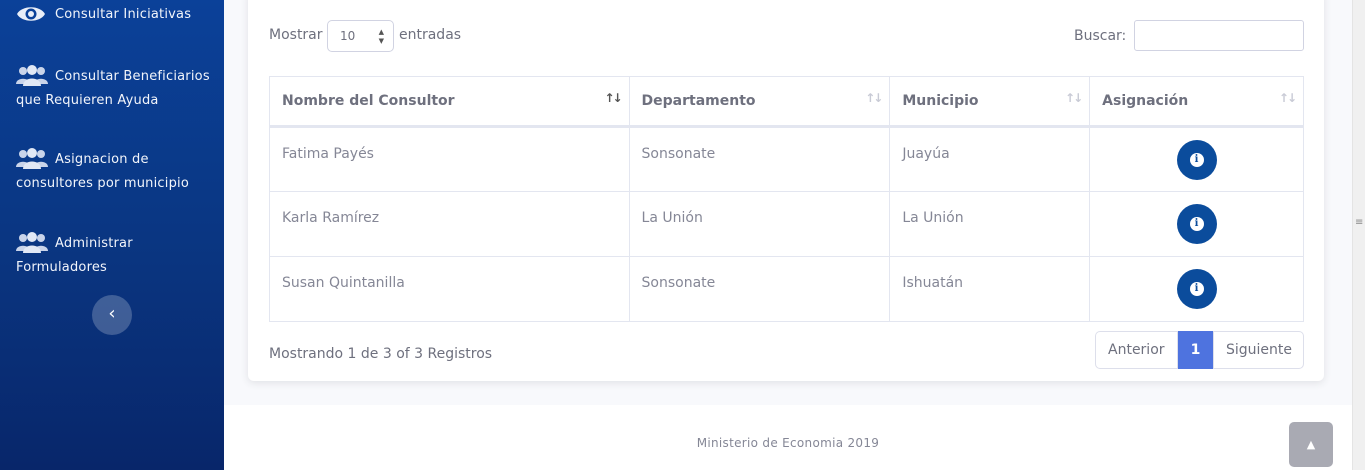  What do you see at coordinates (788, 443) in the screenshot?
I see `footer-text: Ministerio de Economia 2019` at bounding box center [788, 443].